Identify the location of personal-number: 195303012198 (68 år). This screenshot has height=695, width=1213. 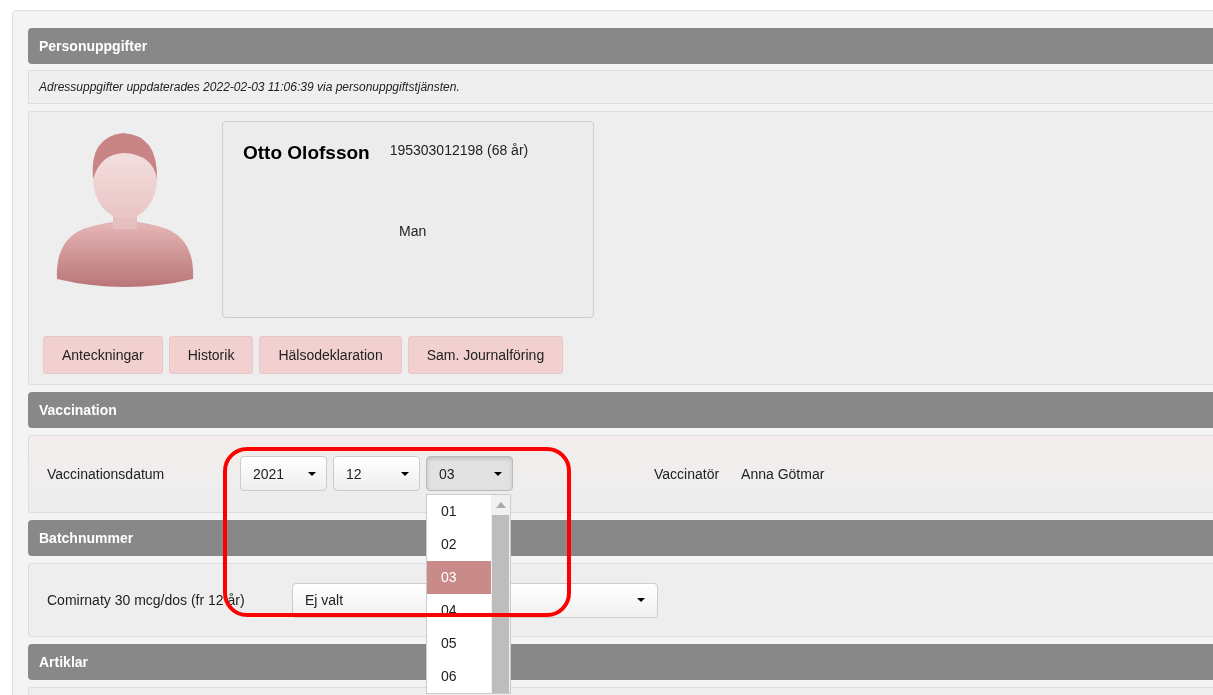
(459, 150).